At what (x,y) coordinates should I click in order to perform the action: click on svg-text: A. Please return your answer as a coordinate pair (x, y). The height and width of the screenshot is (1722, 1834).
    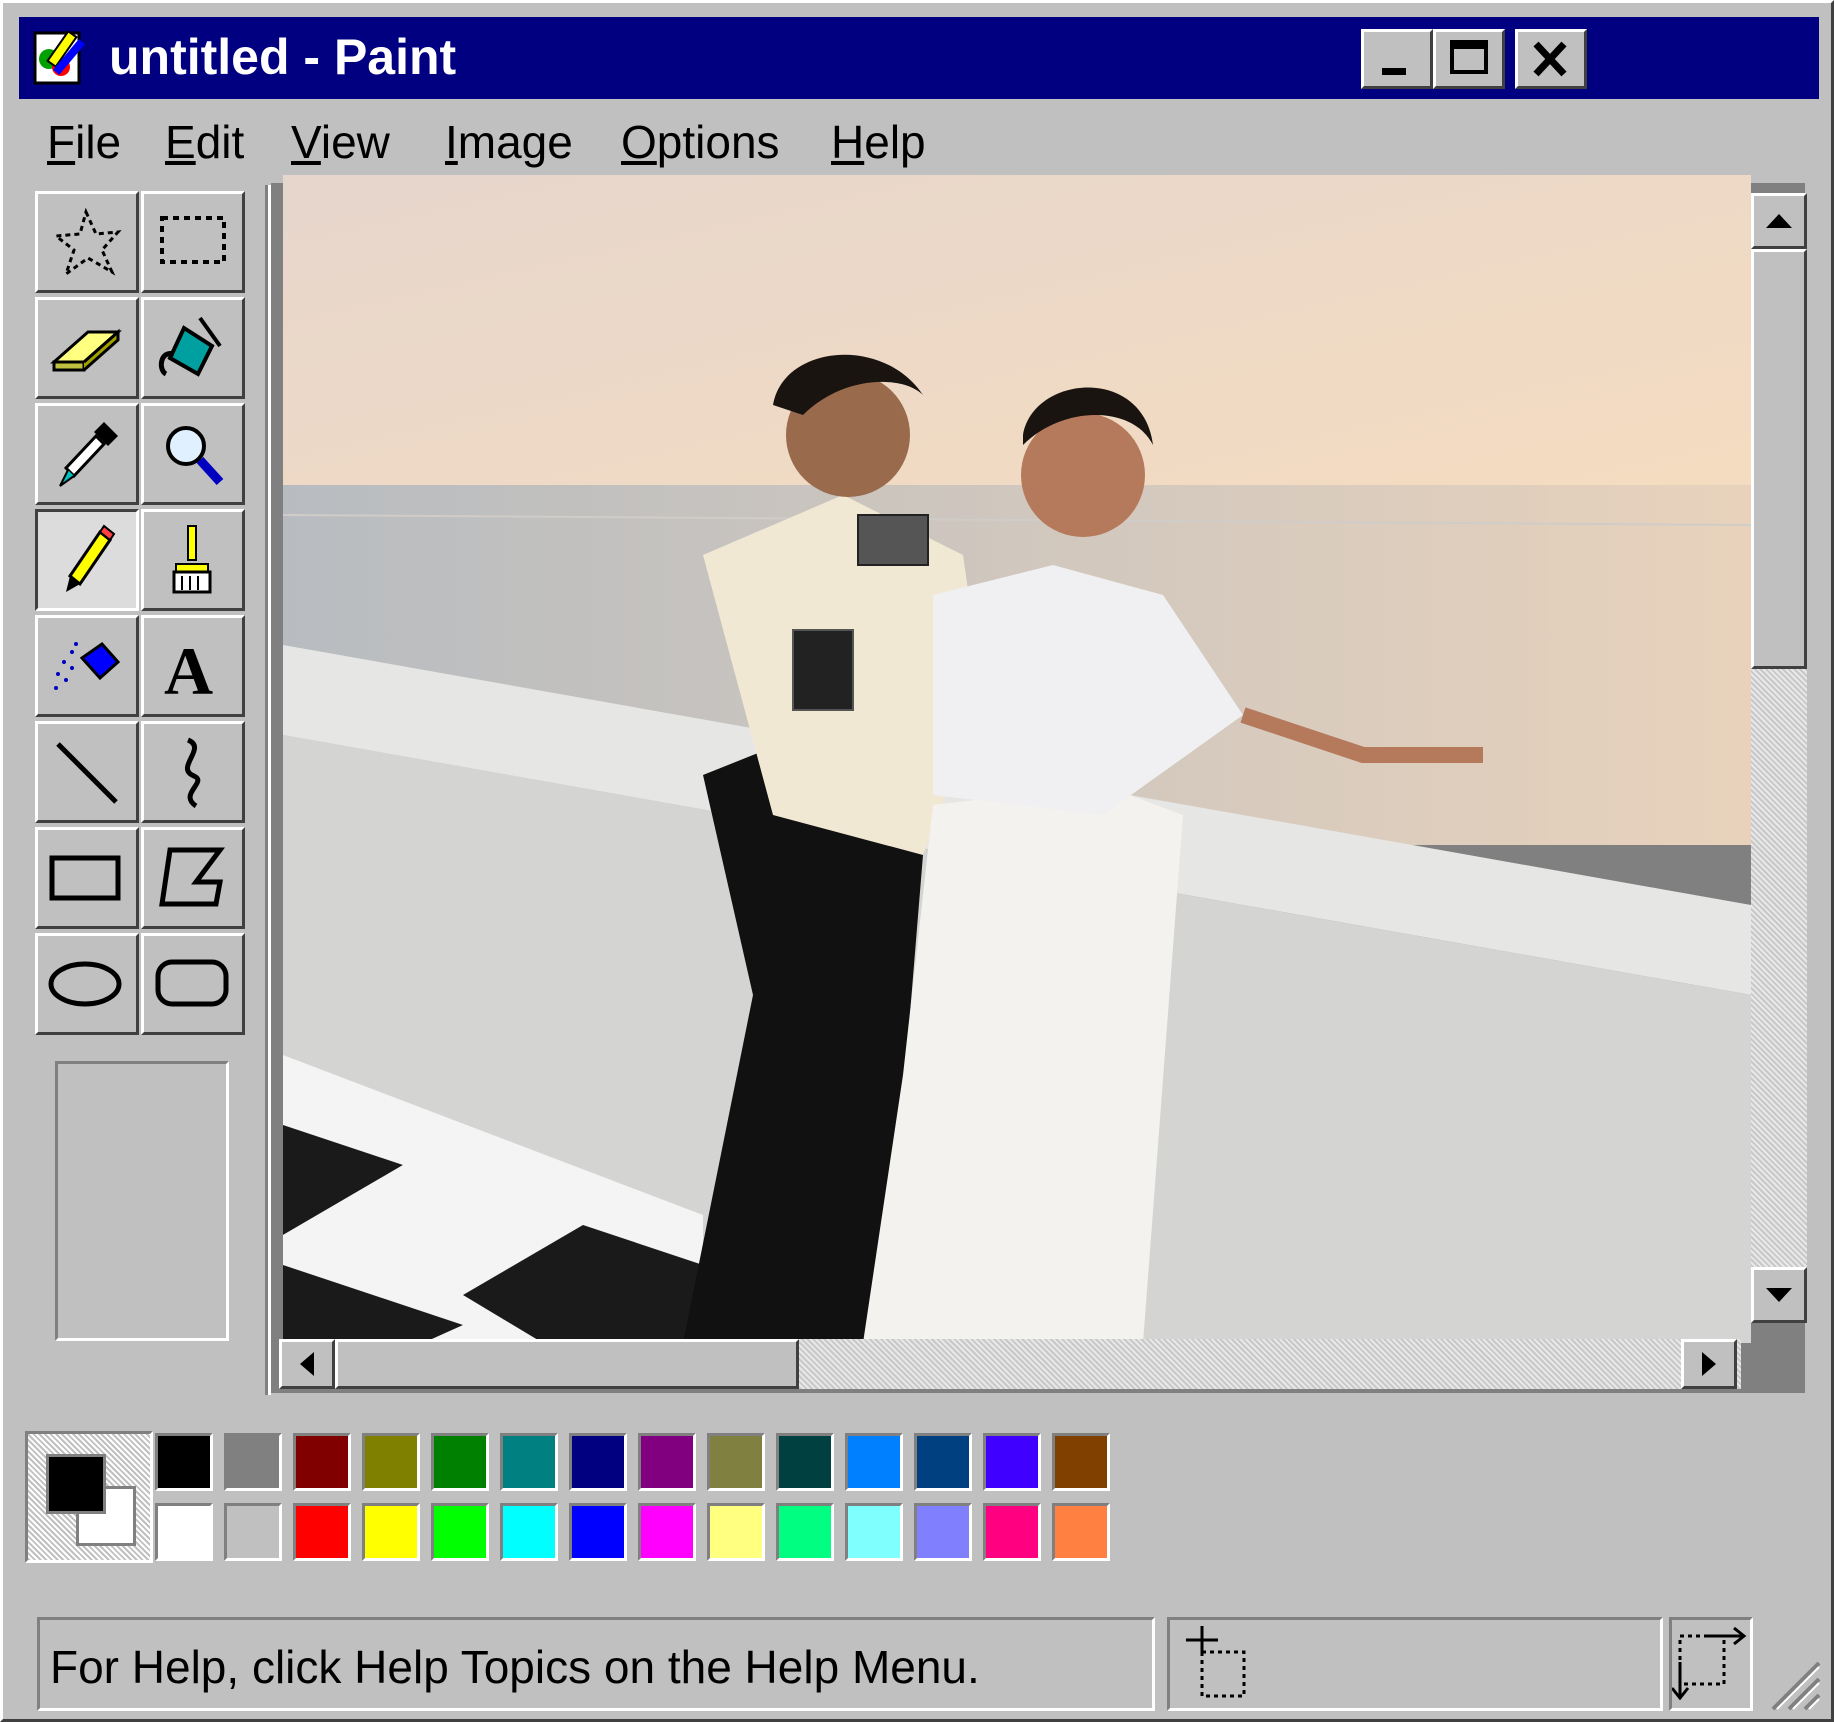
    Looking at the image, I should click on (188, 671).